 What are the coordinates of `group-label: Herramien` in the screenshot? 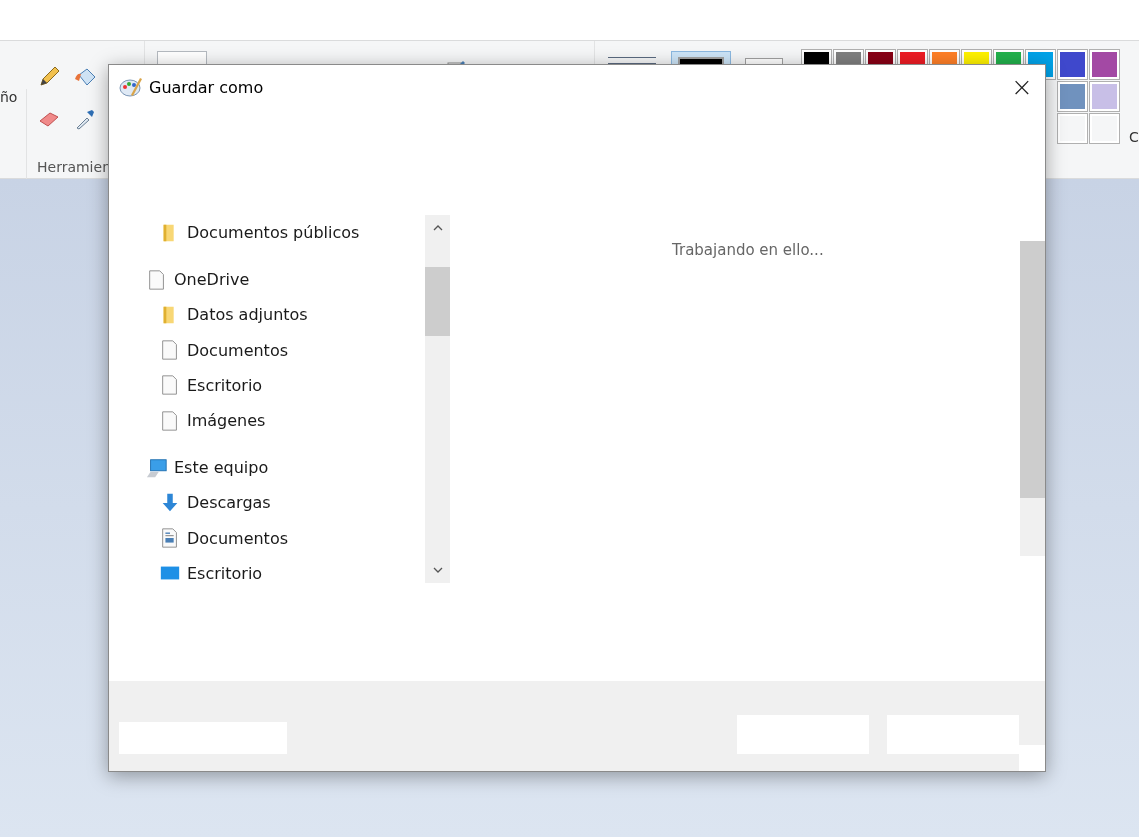 It's located at (74, 167).